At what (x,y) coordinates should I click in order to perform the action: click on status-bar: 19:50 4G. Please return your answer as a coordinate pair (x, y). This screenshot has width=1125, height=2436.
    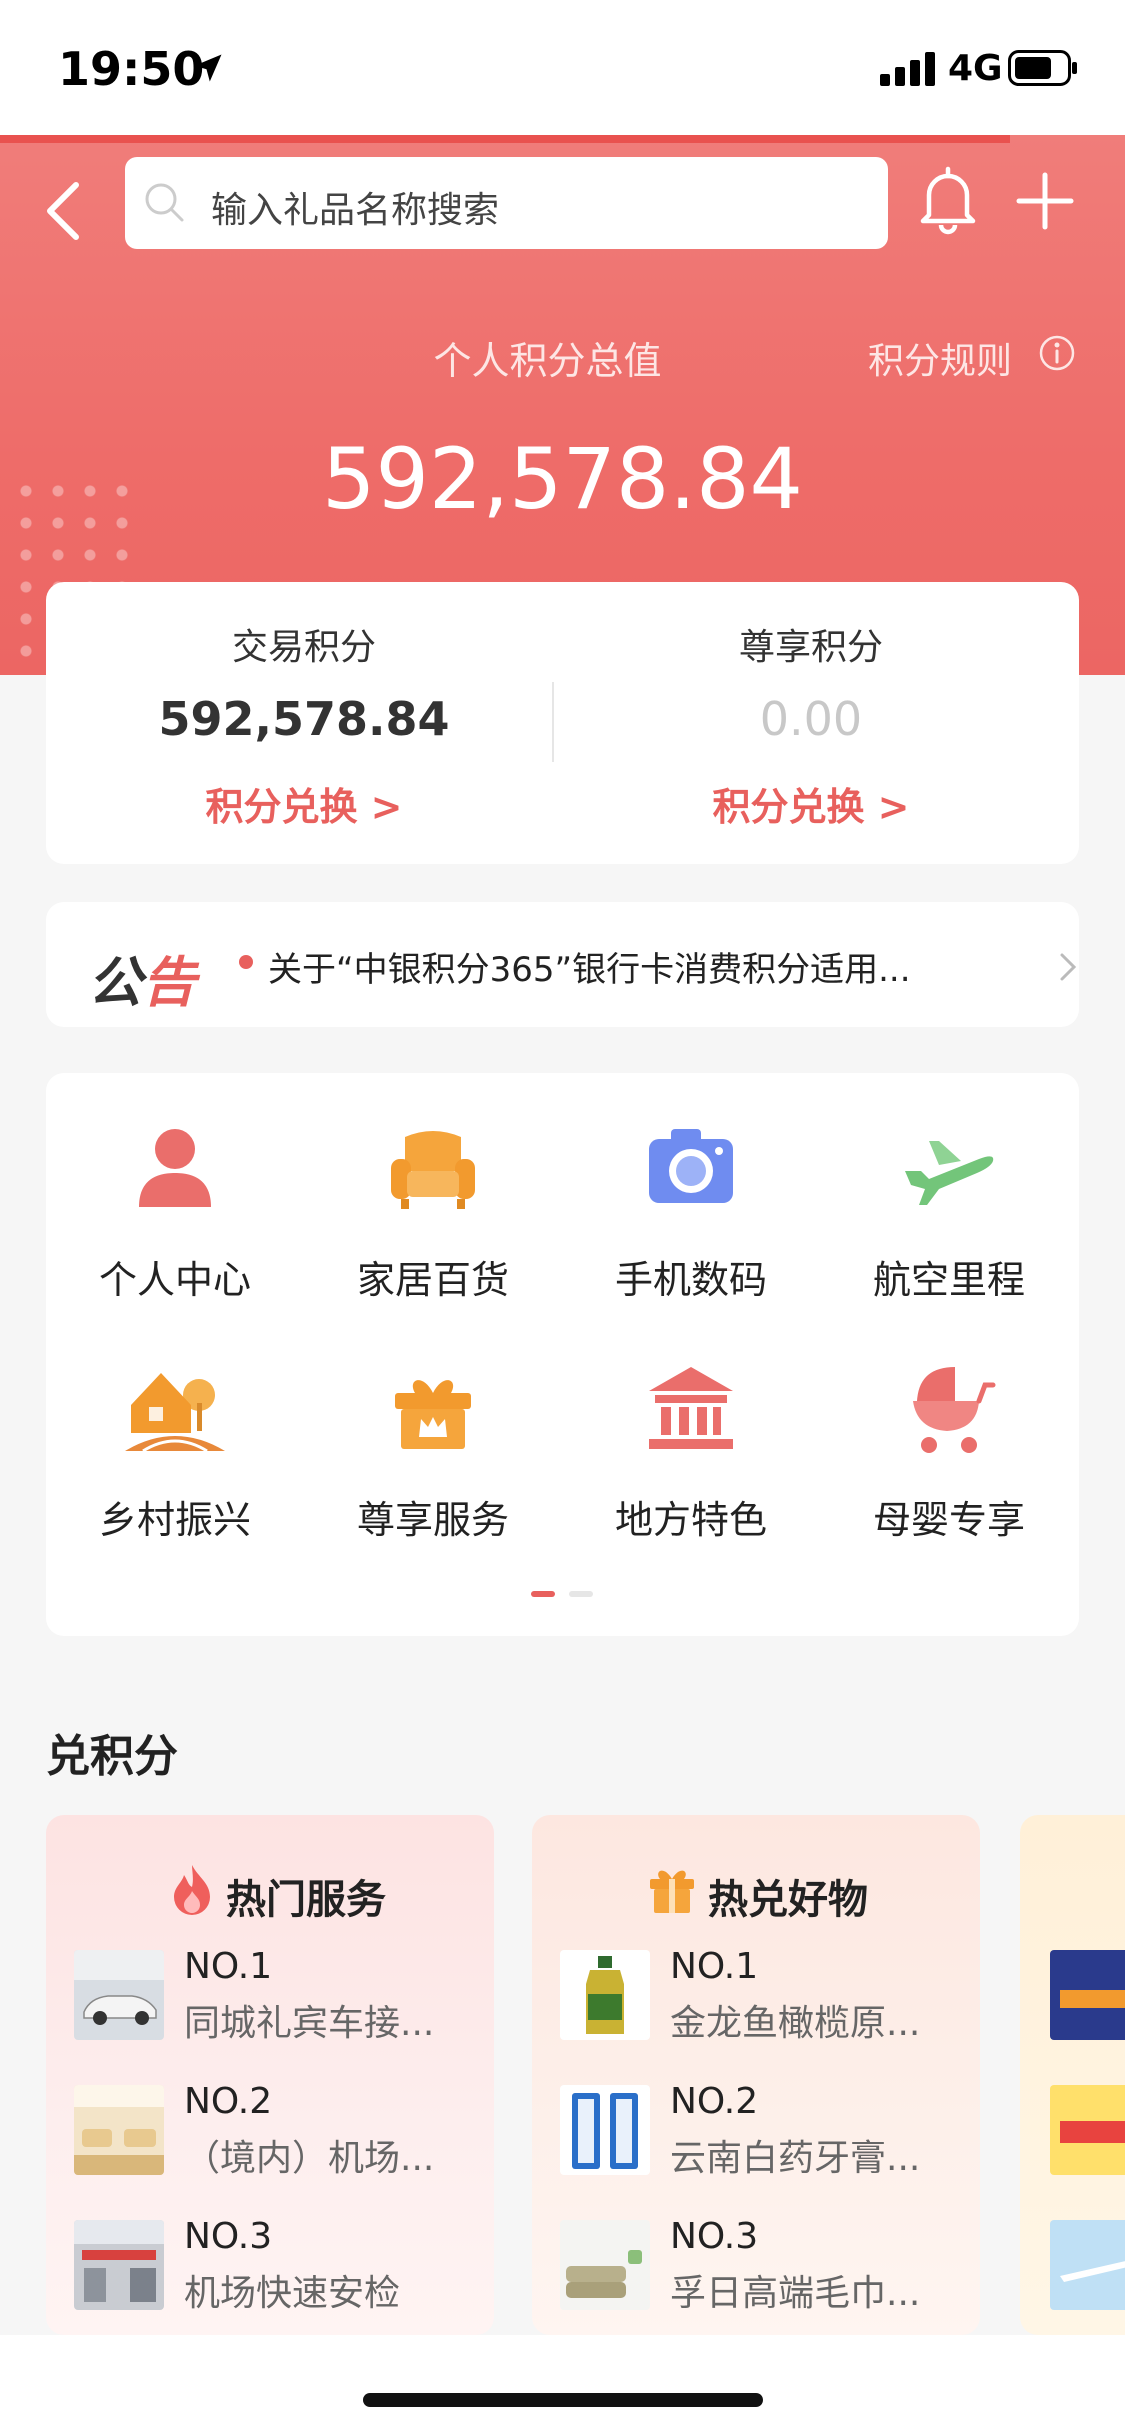
    Looking at the image, I should click on (562, 67).